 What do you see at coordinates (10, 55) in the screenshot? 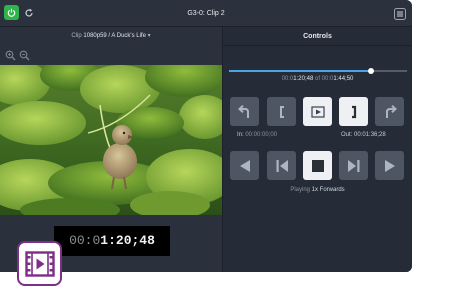
I see `zoom-in-icon` at bounding box center [10, 55].